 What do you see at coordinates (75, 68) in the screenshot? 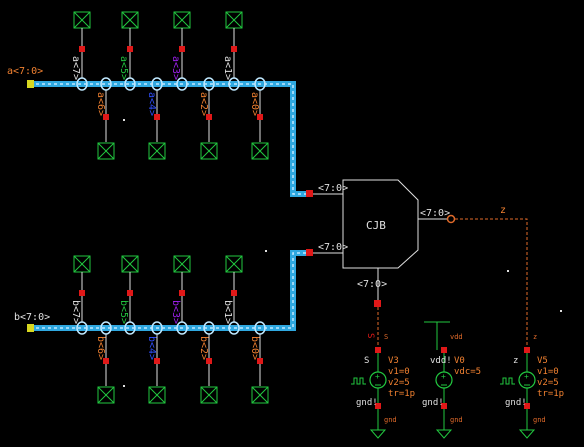
I see `bus_a-bit-label-0: a<7>` at bounding box center [75, 68].